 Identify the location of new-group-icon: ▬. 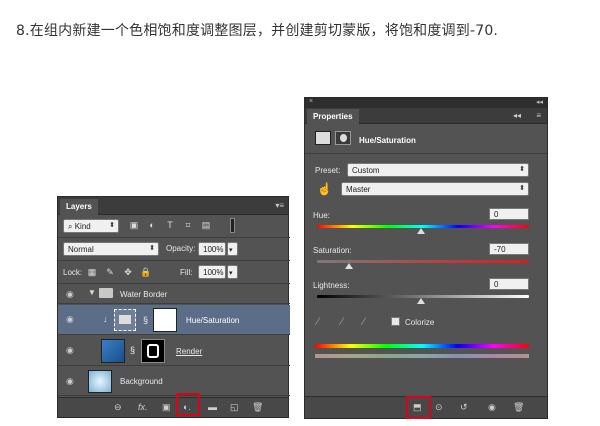
(212, 407).